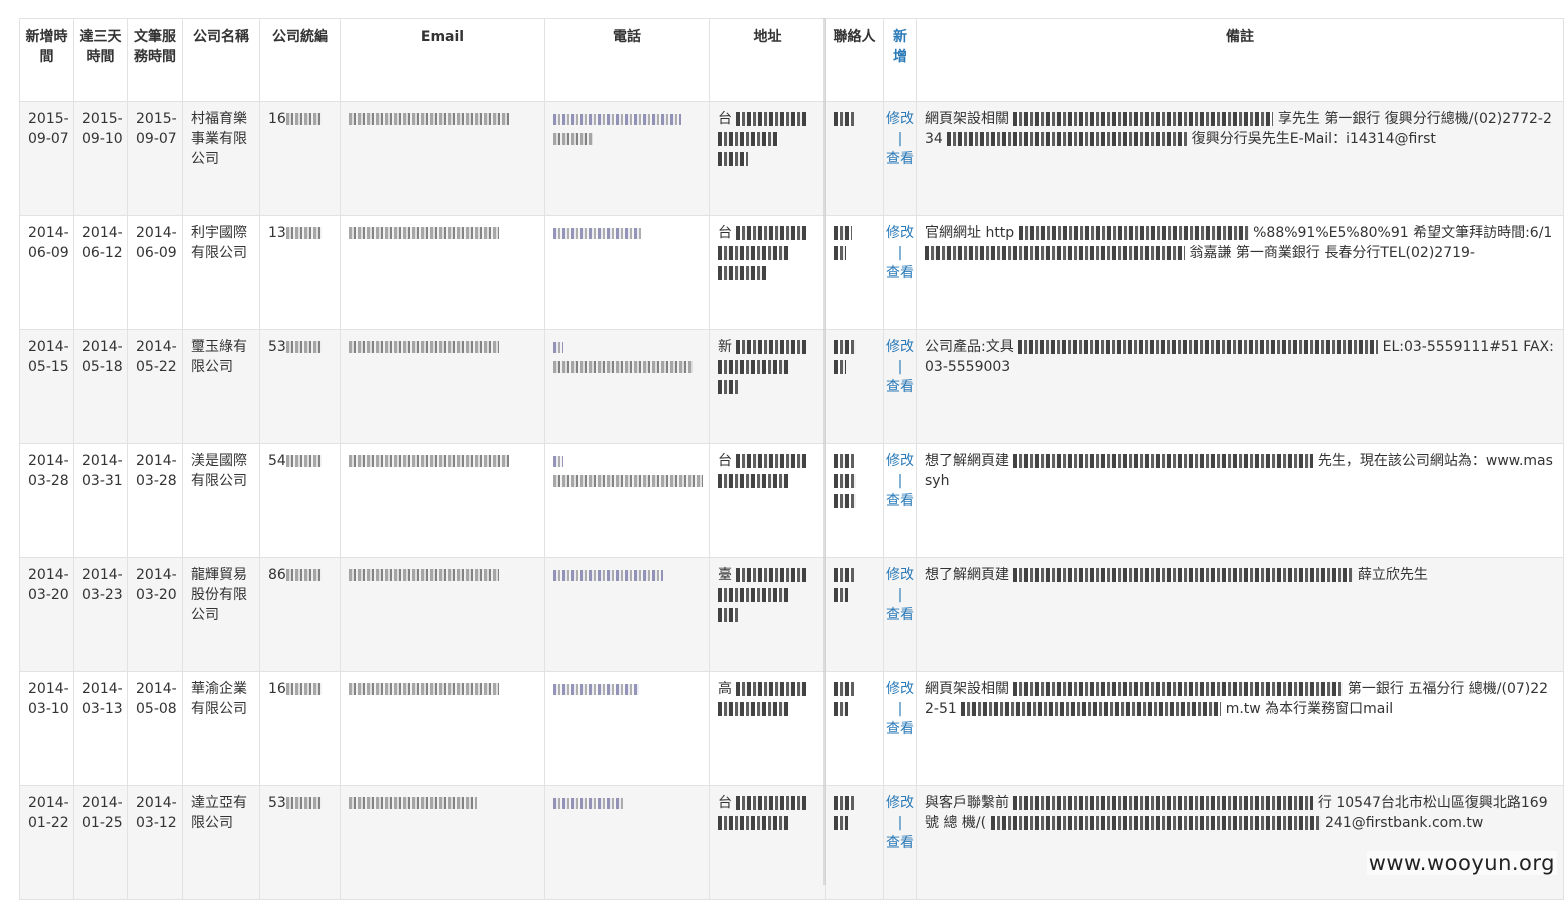 Image resolution: width=1565 pixels, height=900 pixels. What do you see at coordinates (221, 386) in the screenshot?
I see `cell-company-name: 璽玉綠有限公司` at bounding box center [221, 386].